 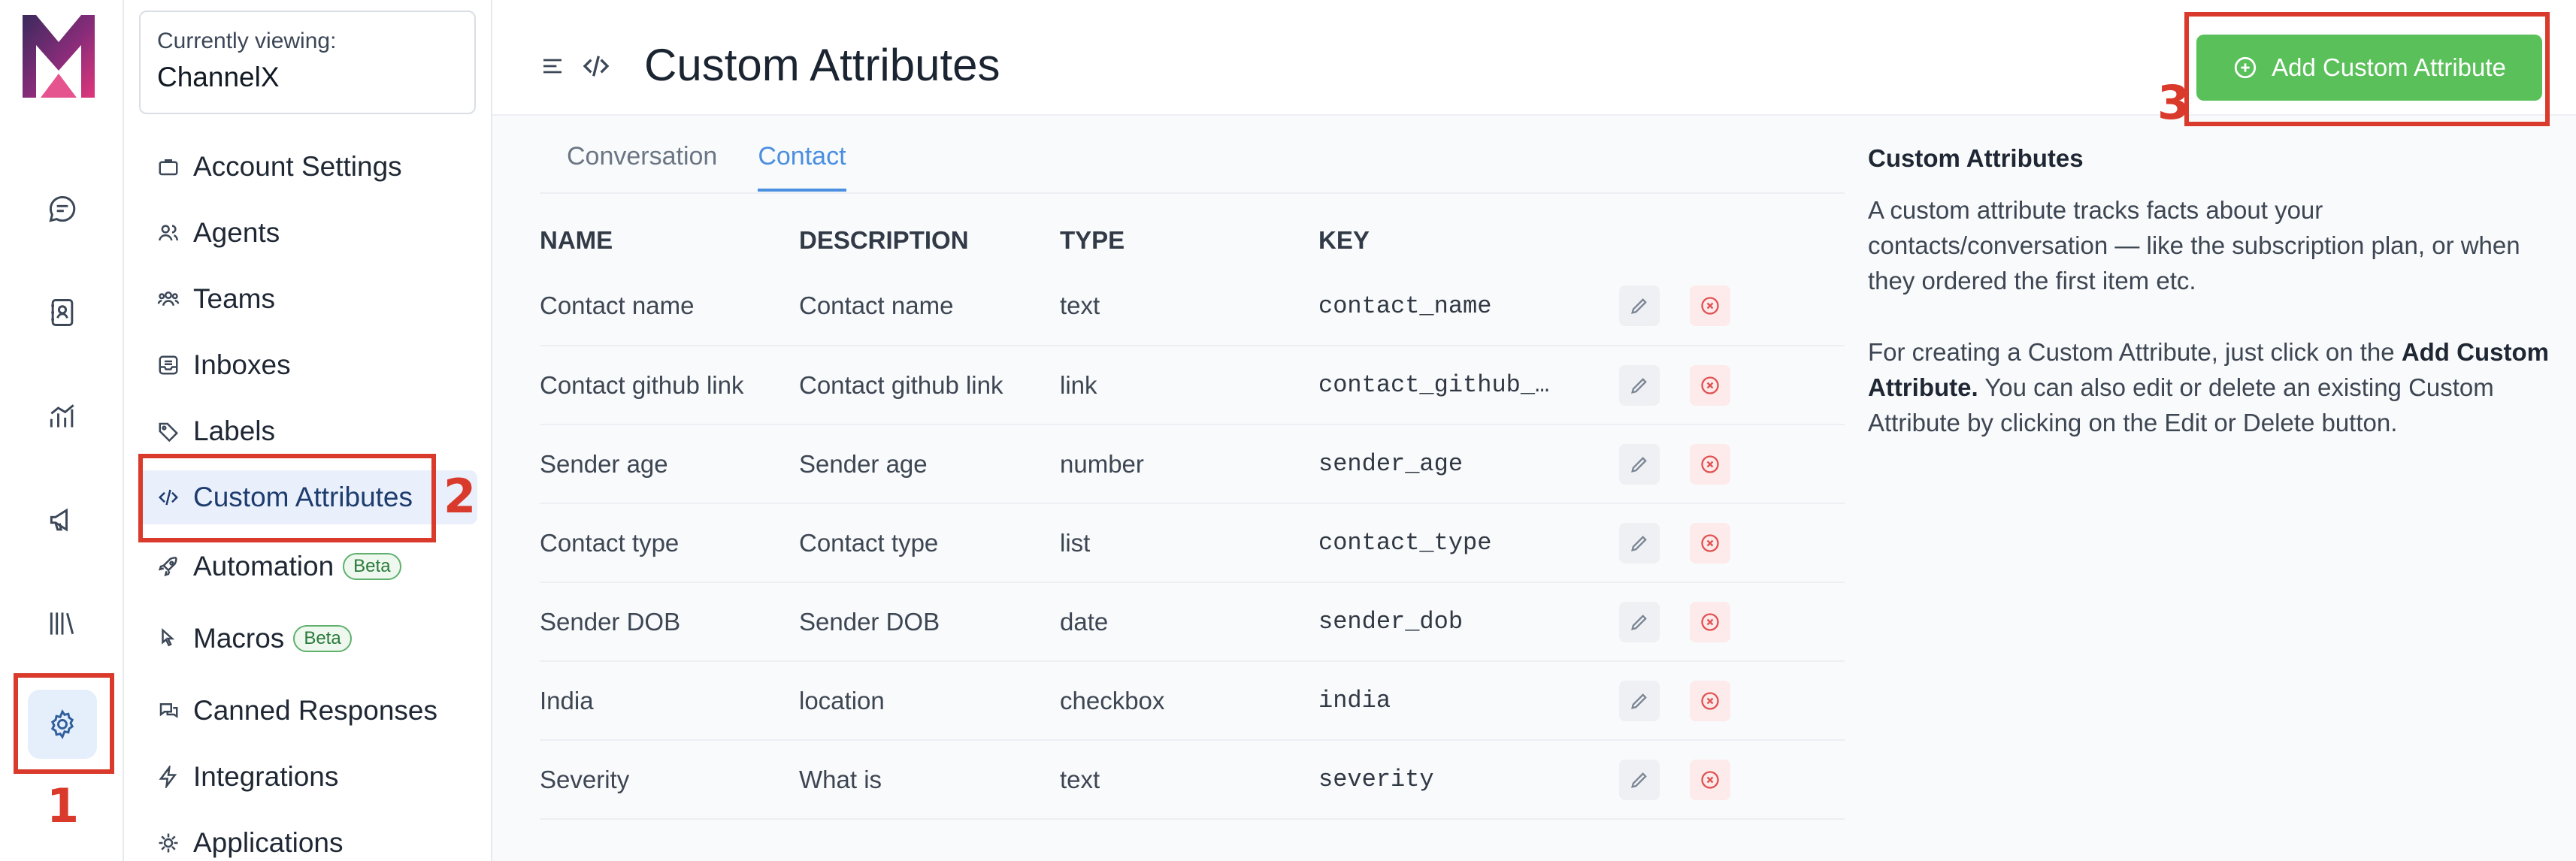 I want to click on sidebar-item-integrations: Integrations, so click(x=308, y=777).